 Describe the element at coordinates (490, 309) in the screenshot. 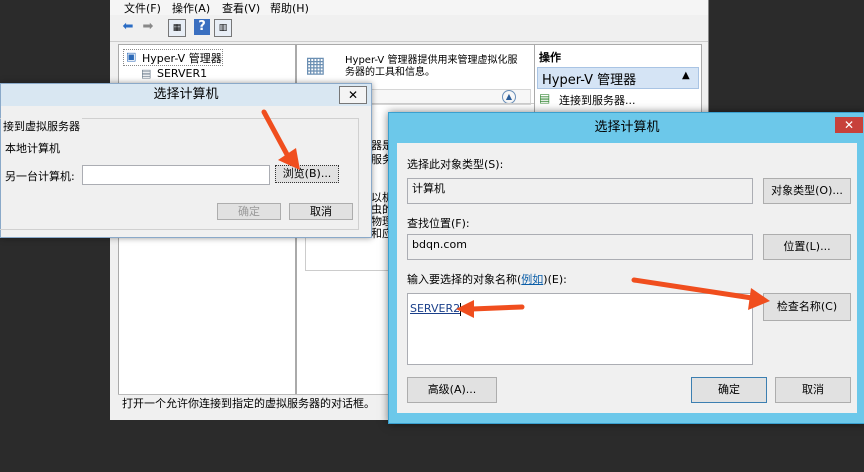

I see `arrow-to-name-value-icon` at that location.